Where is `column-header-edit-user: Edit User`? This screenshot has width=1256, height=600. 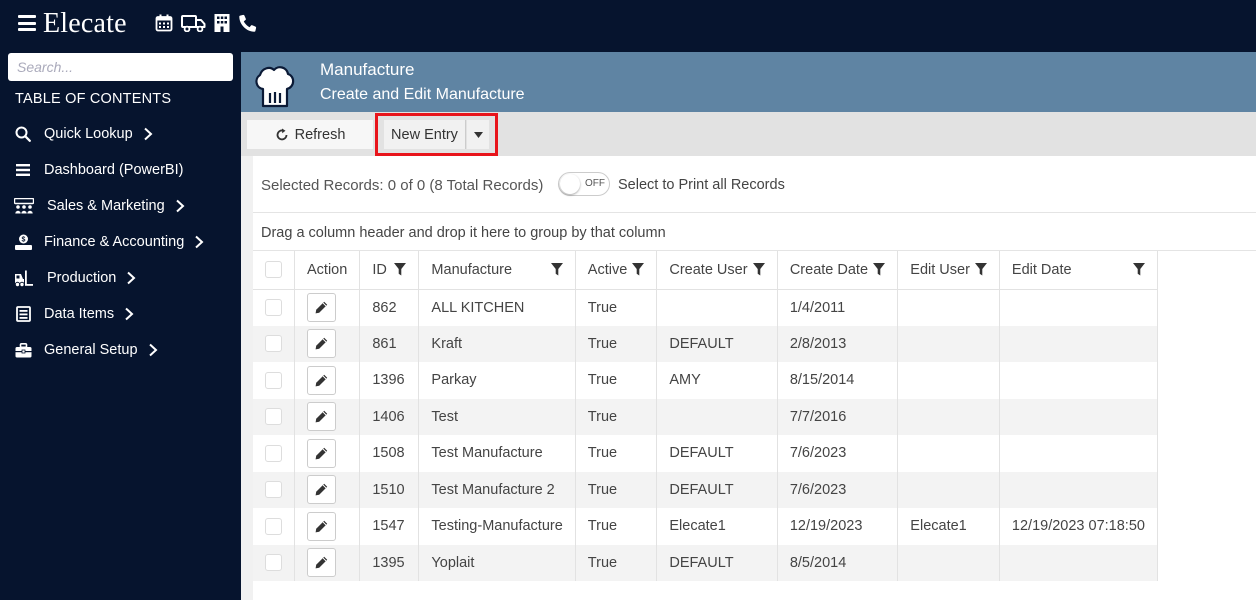 column-header-edit-user: Edit User is located at coordinates (948, 270).